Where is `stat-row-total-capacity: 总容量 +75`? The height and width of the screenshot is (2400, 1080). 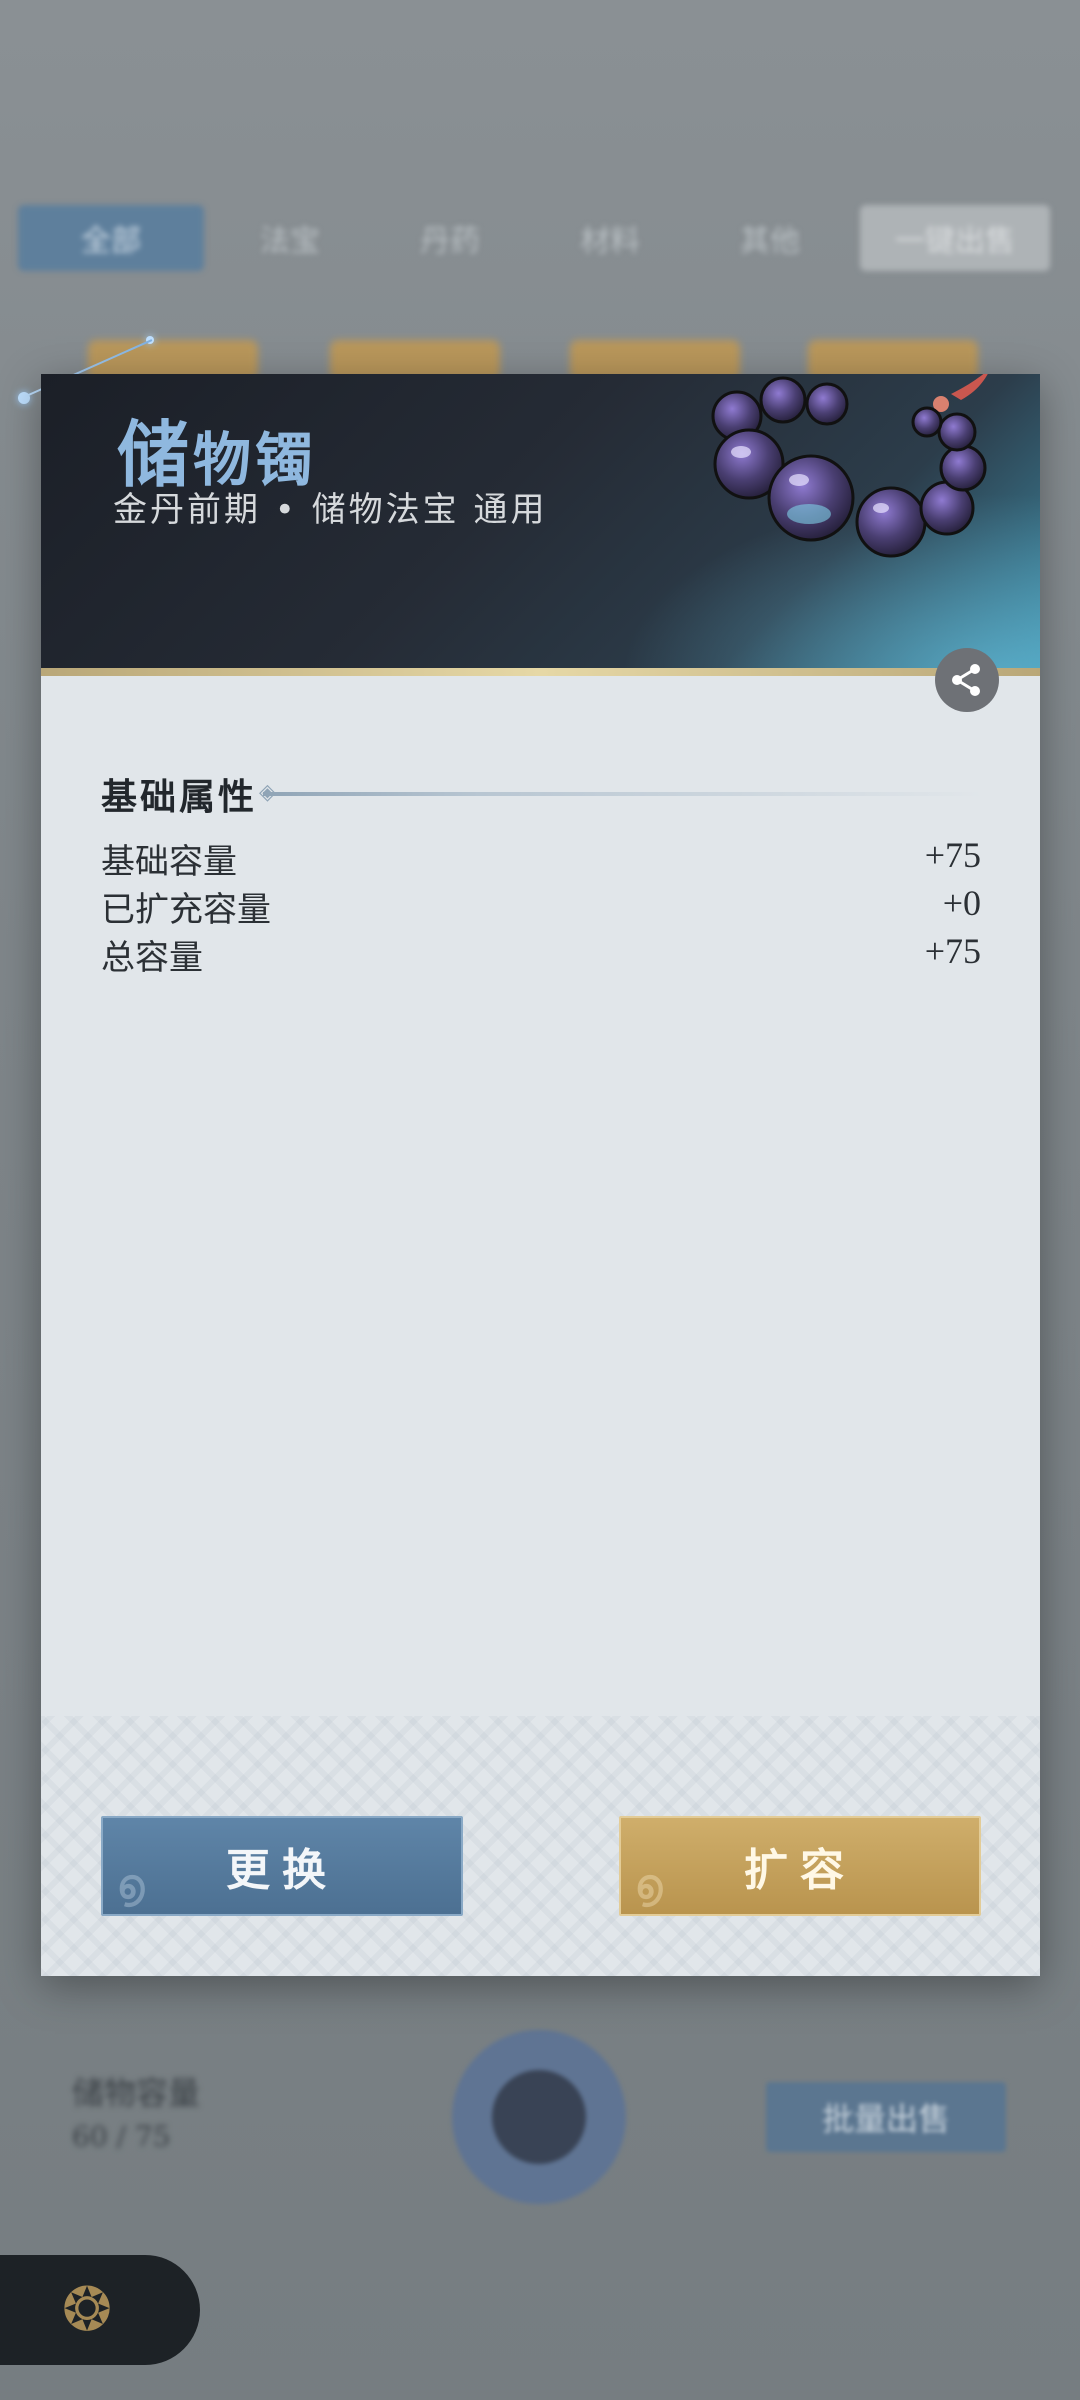 stat-row-total-capacity: 总容量 +75 is located at coordinates (541, 954).